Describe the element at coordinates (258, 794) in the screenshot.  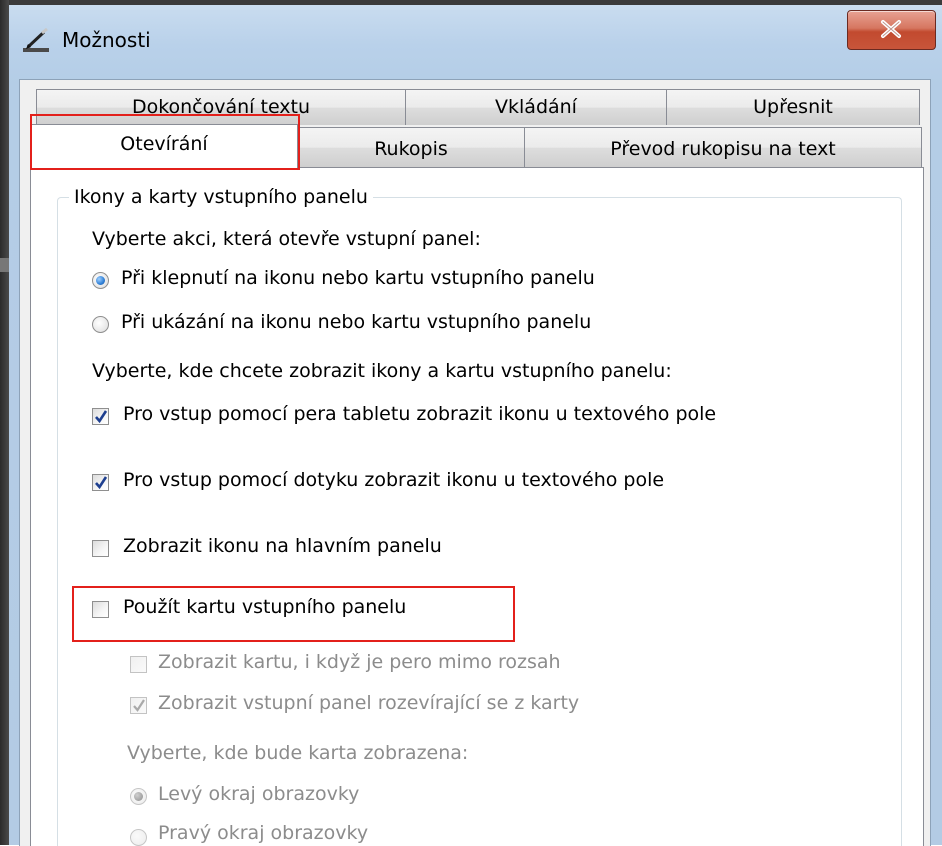
I see `radio-left-edge-label: Levý okraj obrazovky` at that location.